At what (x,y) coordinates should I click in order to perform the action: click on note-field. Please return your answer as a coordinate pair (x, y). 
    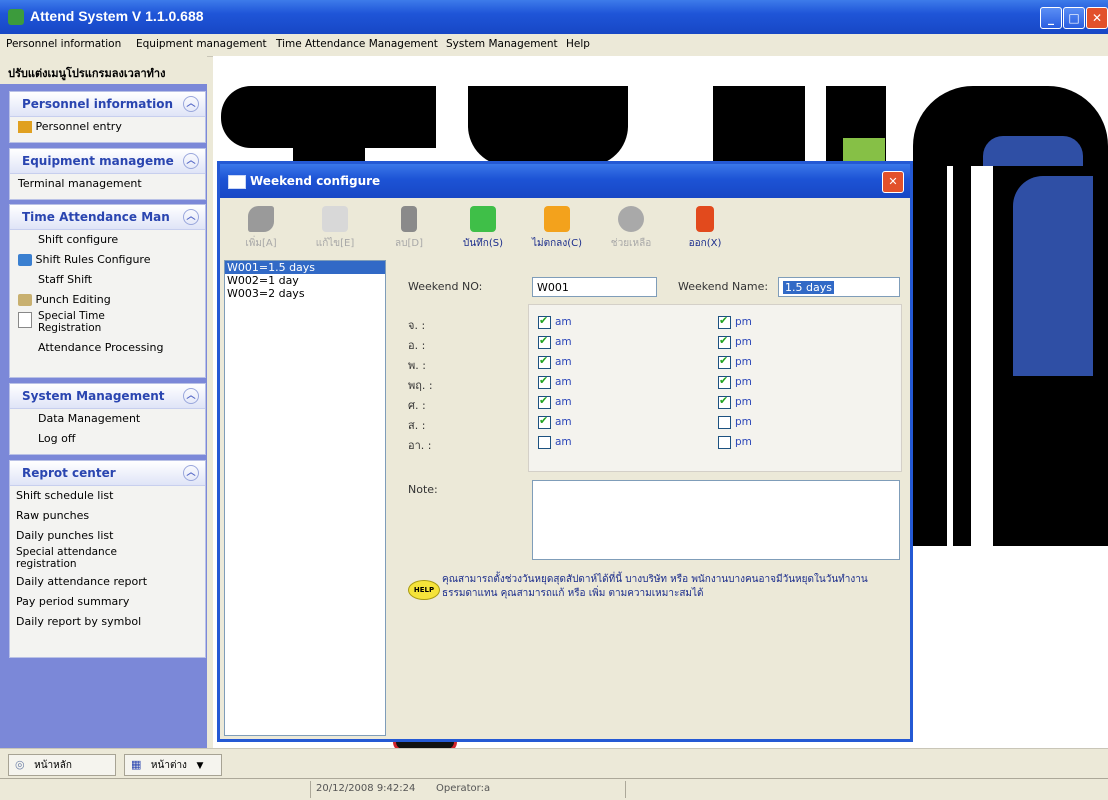
    Looking at the image, I should click on (716, 520).